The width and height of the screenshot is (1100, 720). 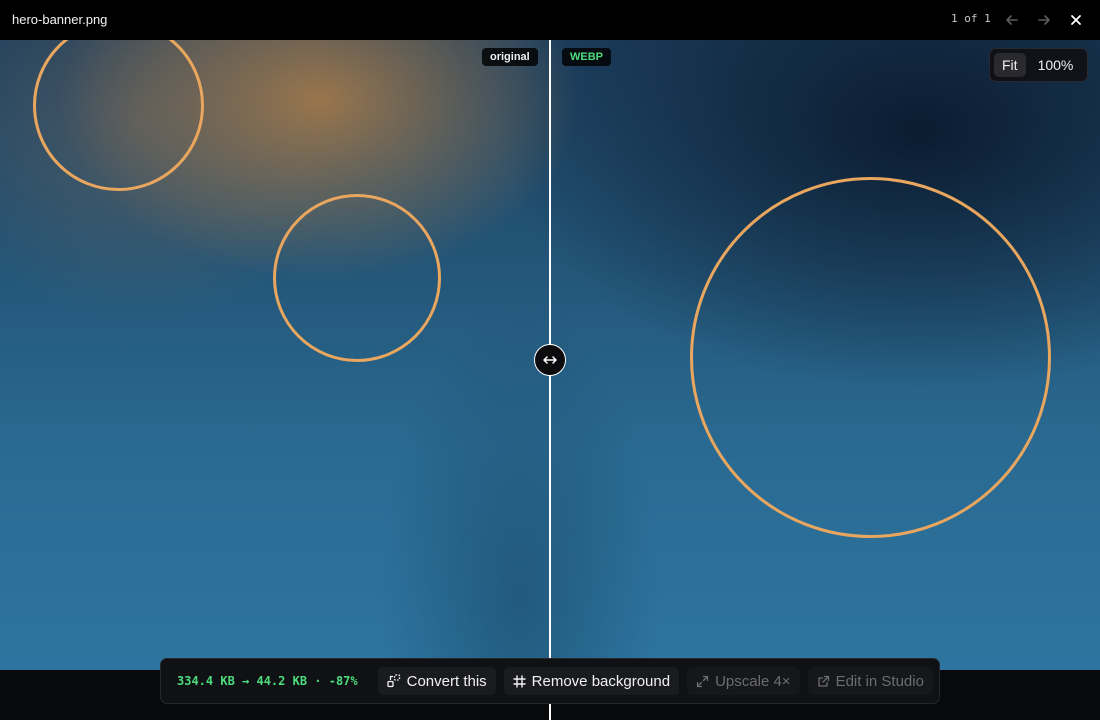 I want to click on upscale-button: Upscale 4×, so click(x=743, y=681).